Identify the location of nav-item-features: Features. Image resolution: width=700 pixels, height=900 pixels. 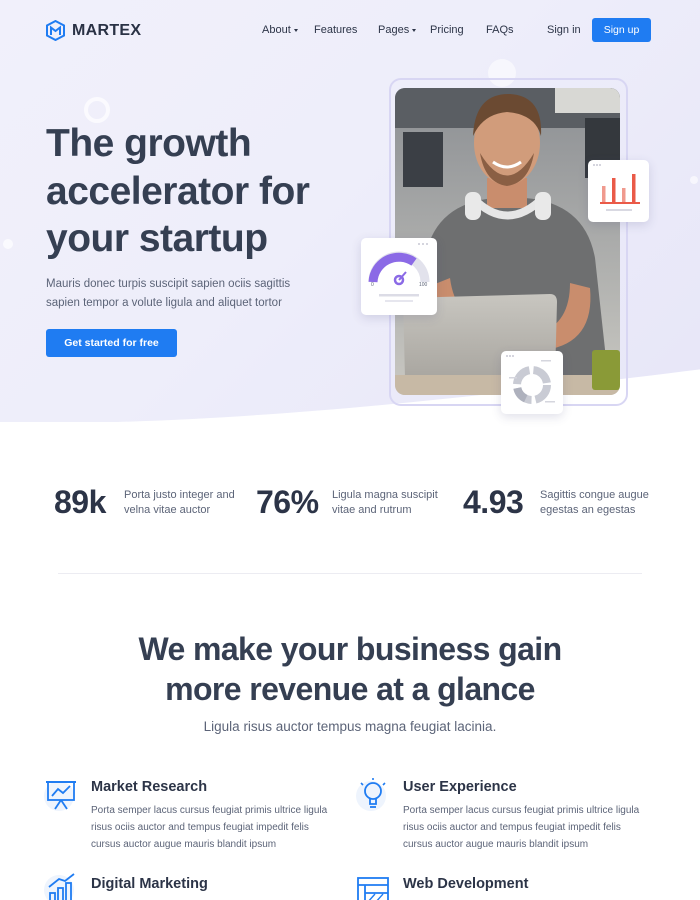
(335, 30).